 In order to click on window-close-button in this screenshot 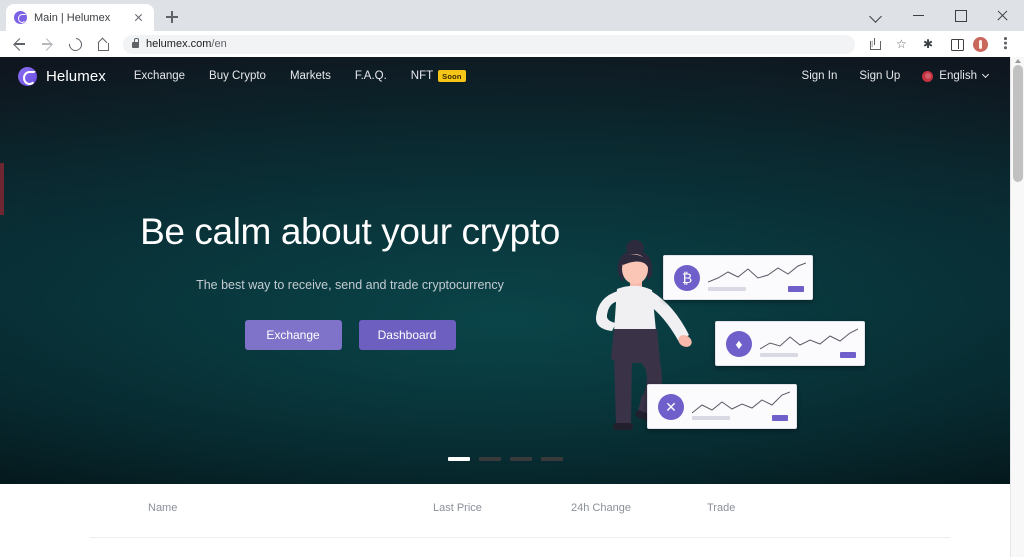, I will do `click(1003, 15)`.